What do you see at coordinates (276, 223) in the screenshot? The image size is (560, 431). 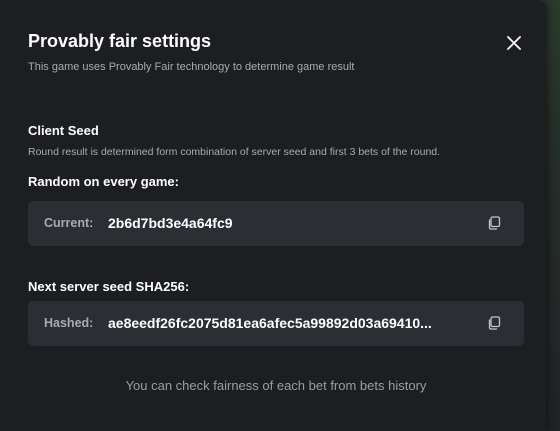 I see `current-seed-field: Current: 2b6d7bd3e4a64fc9` at bounding box center [276, 223].